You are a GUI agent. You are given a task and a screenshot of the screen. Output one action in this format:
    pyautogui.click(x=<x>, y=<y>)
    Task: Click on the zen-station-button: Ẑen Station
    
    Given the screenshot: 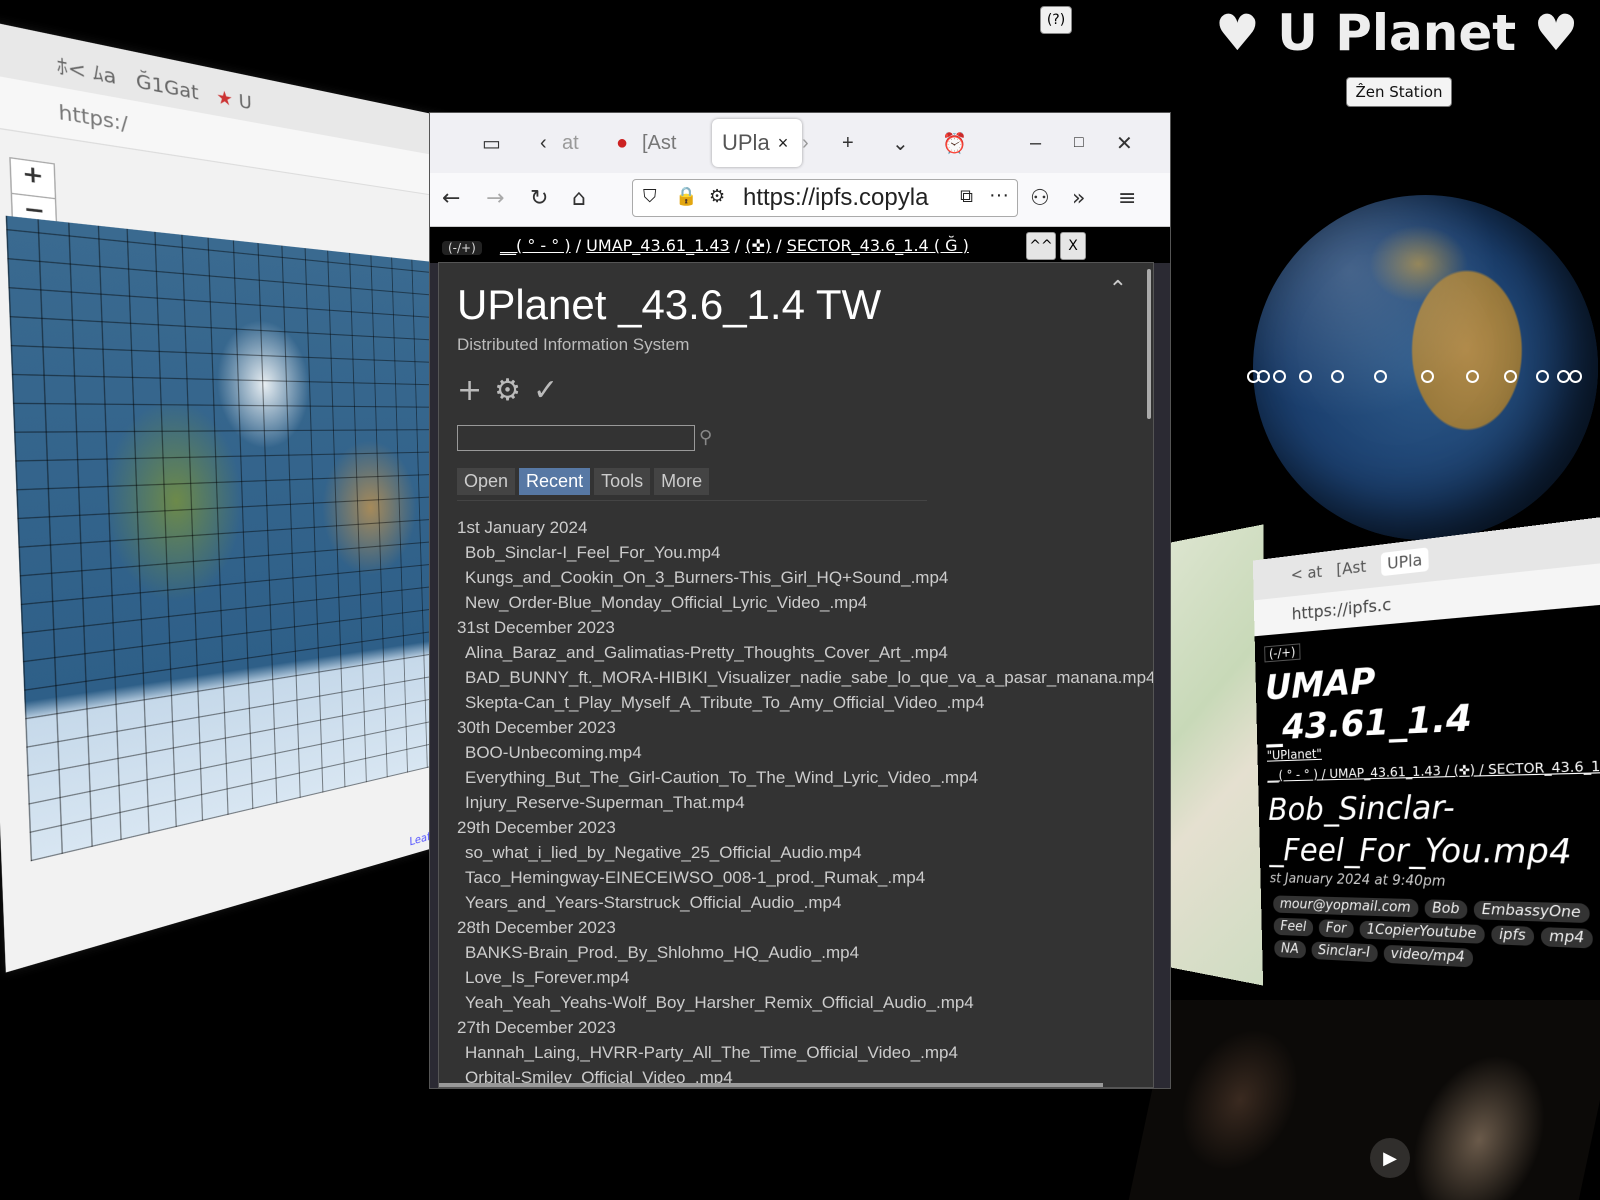 What is the action you would take?
    pyautogui.click(x=1399, y=92)
    